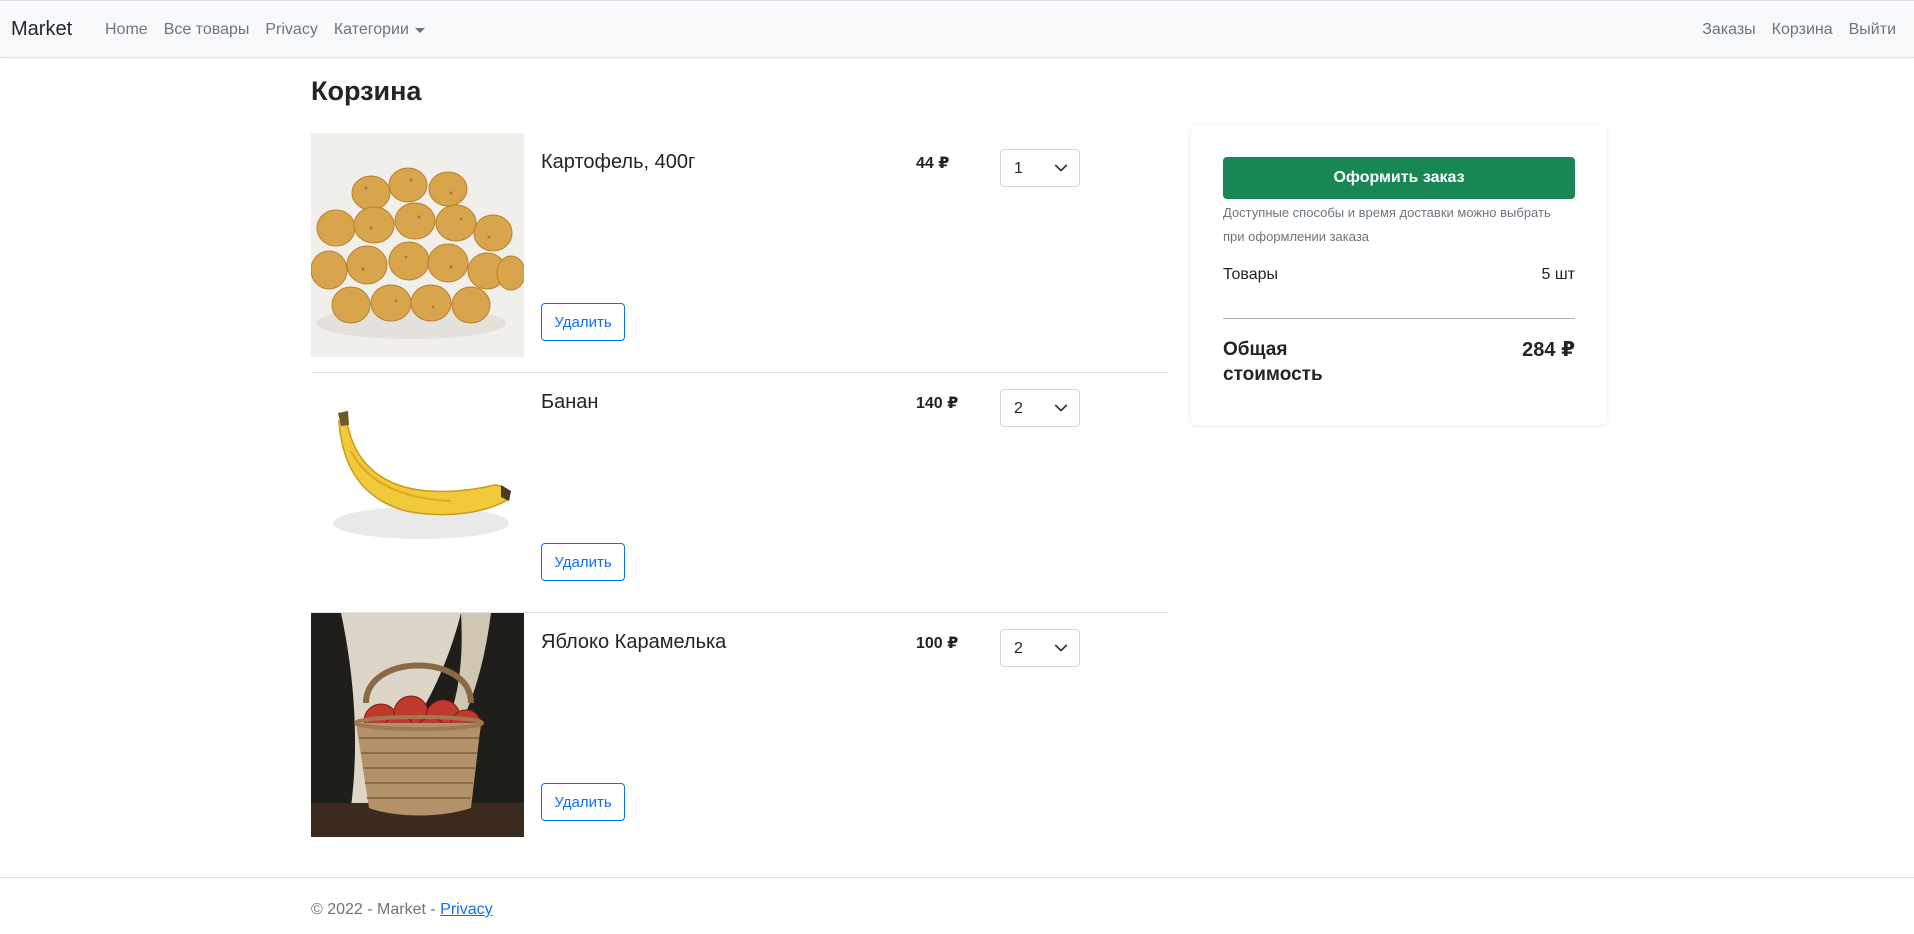  What do you see at coordinates (570, 402) in the screenshot?
I see `item-name: Банан` at bounding box center [570, 402].